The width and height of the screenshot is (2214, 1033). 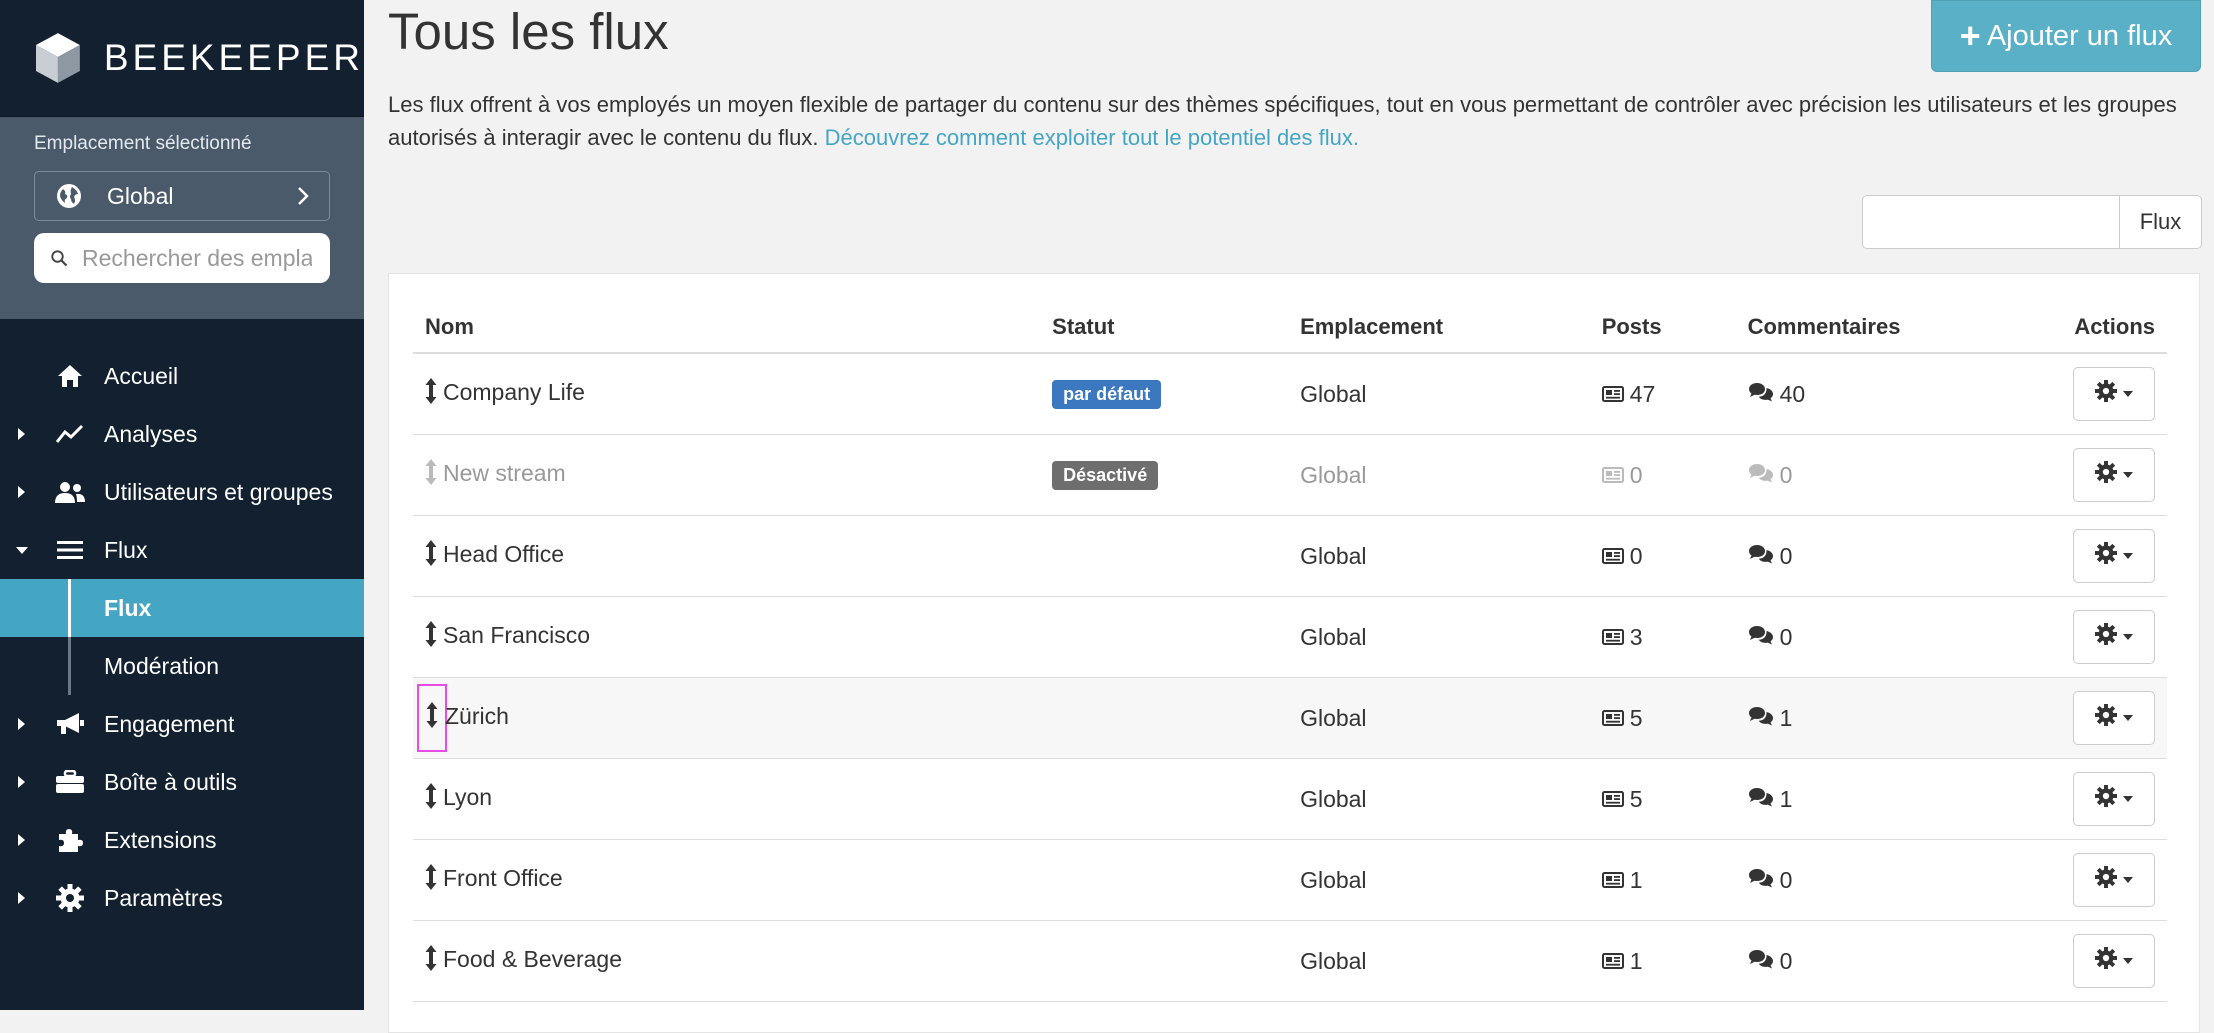 I want to click on table-row: Zürich Global 5 1, so click(x=1290, y=718).